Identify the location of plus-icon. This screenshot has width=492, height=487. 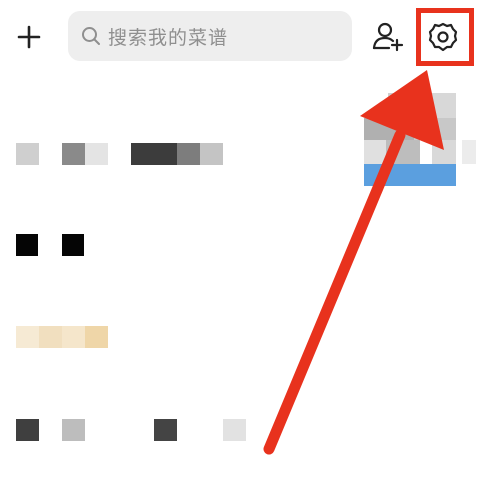
(29, 37).